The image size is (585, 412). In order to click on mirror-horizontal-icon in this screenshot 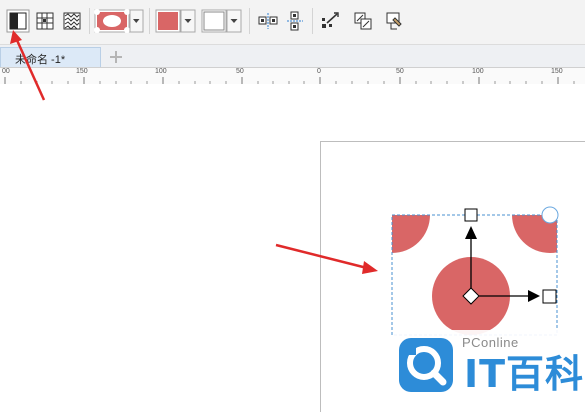, I will do `click(268, 21)`.